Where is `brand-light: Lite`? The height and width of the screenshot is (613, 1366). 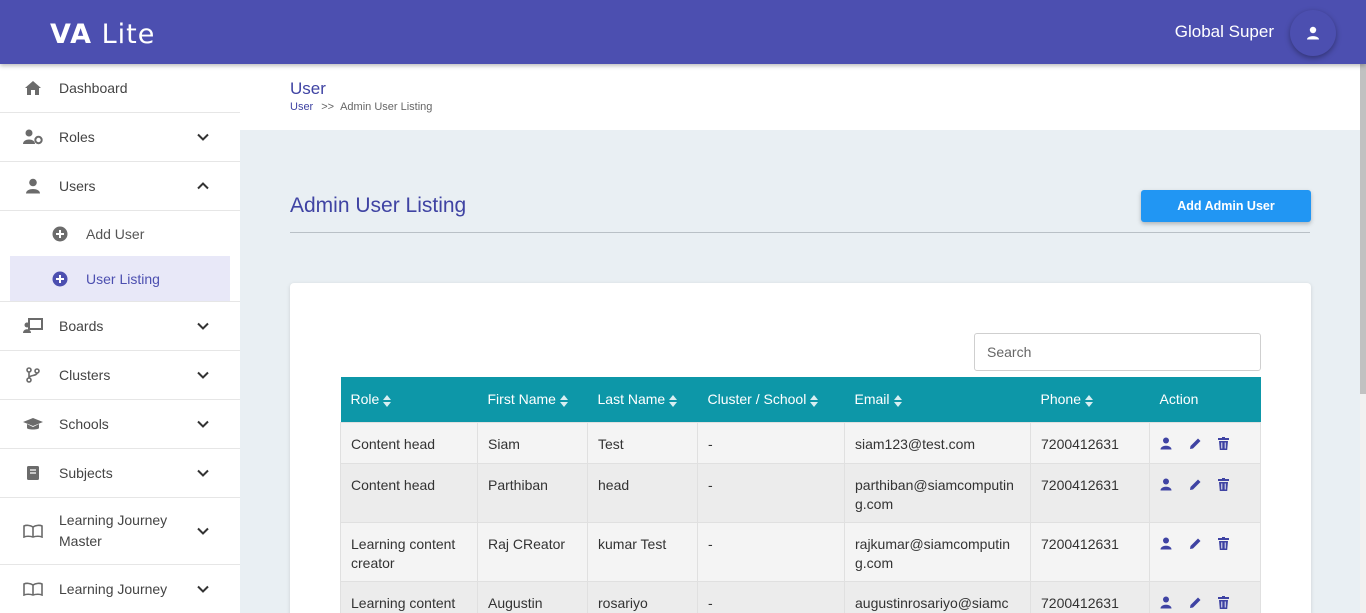 brand-light: Lite is located at coordinates (128, 34).